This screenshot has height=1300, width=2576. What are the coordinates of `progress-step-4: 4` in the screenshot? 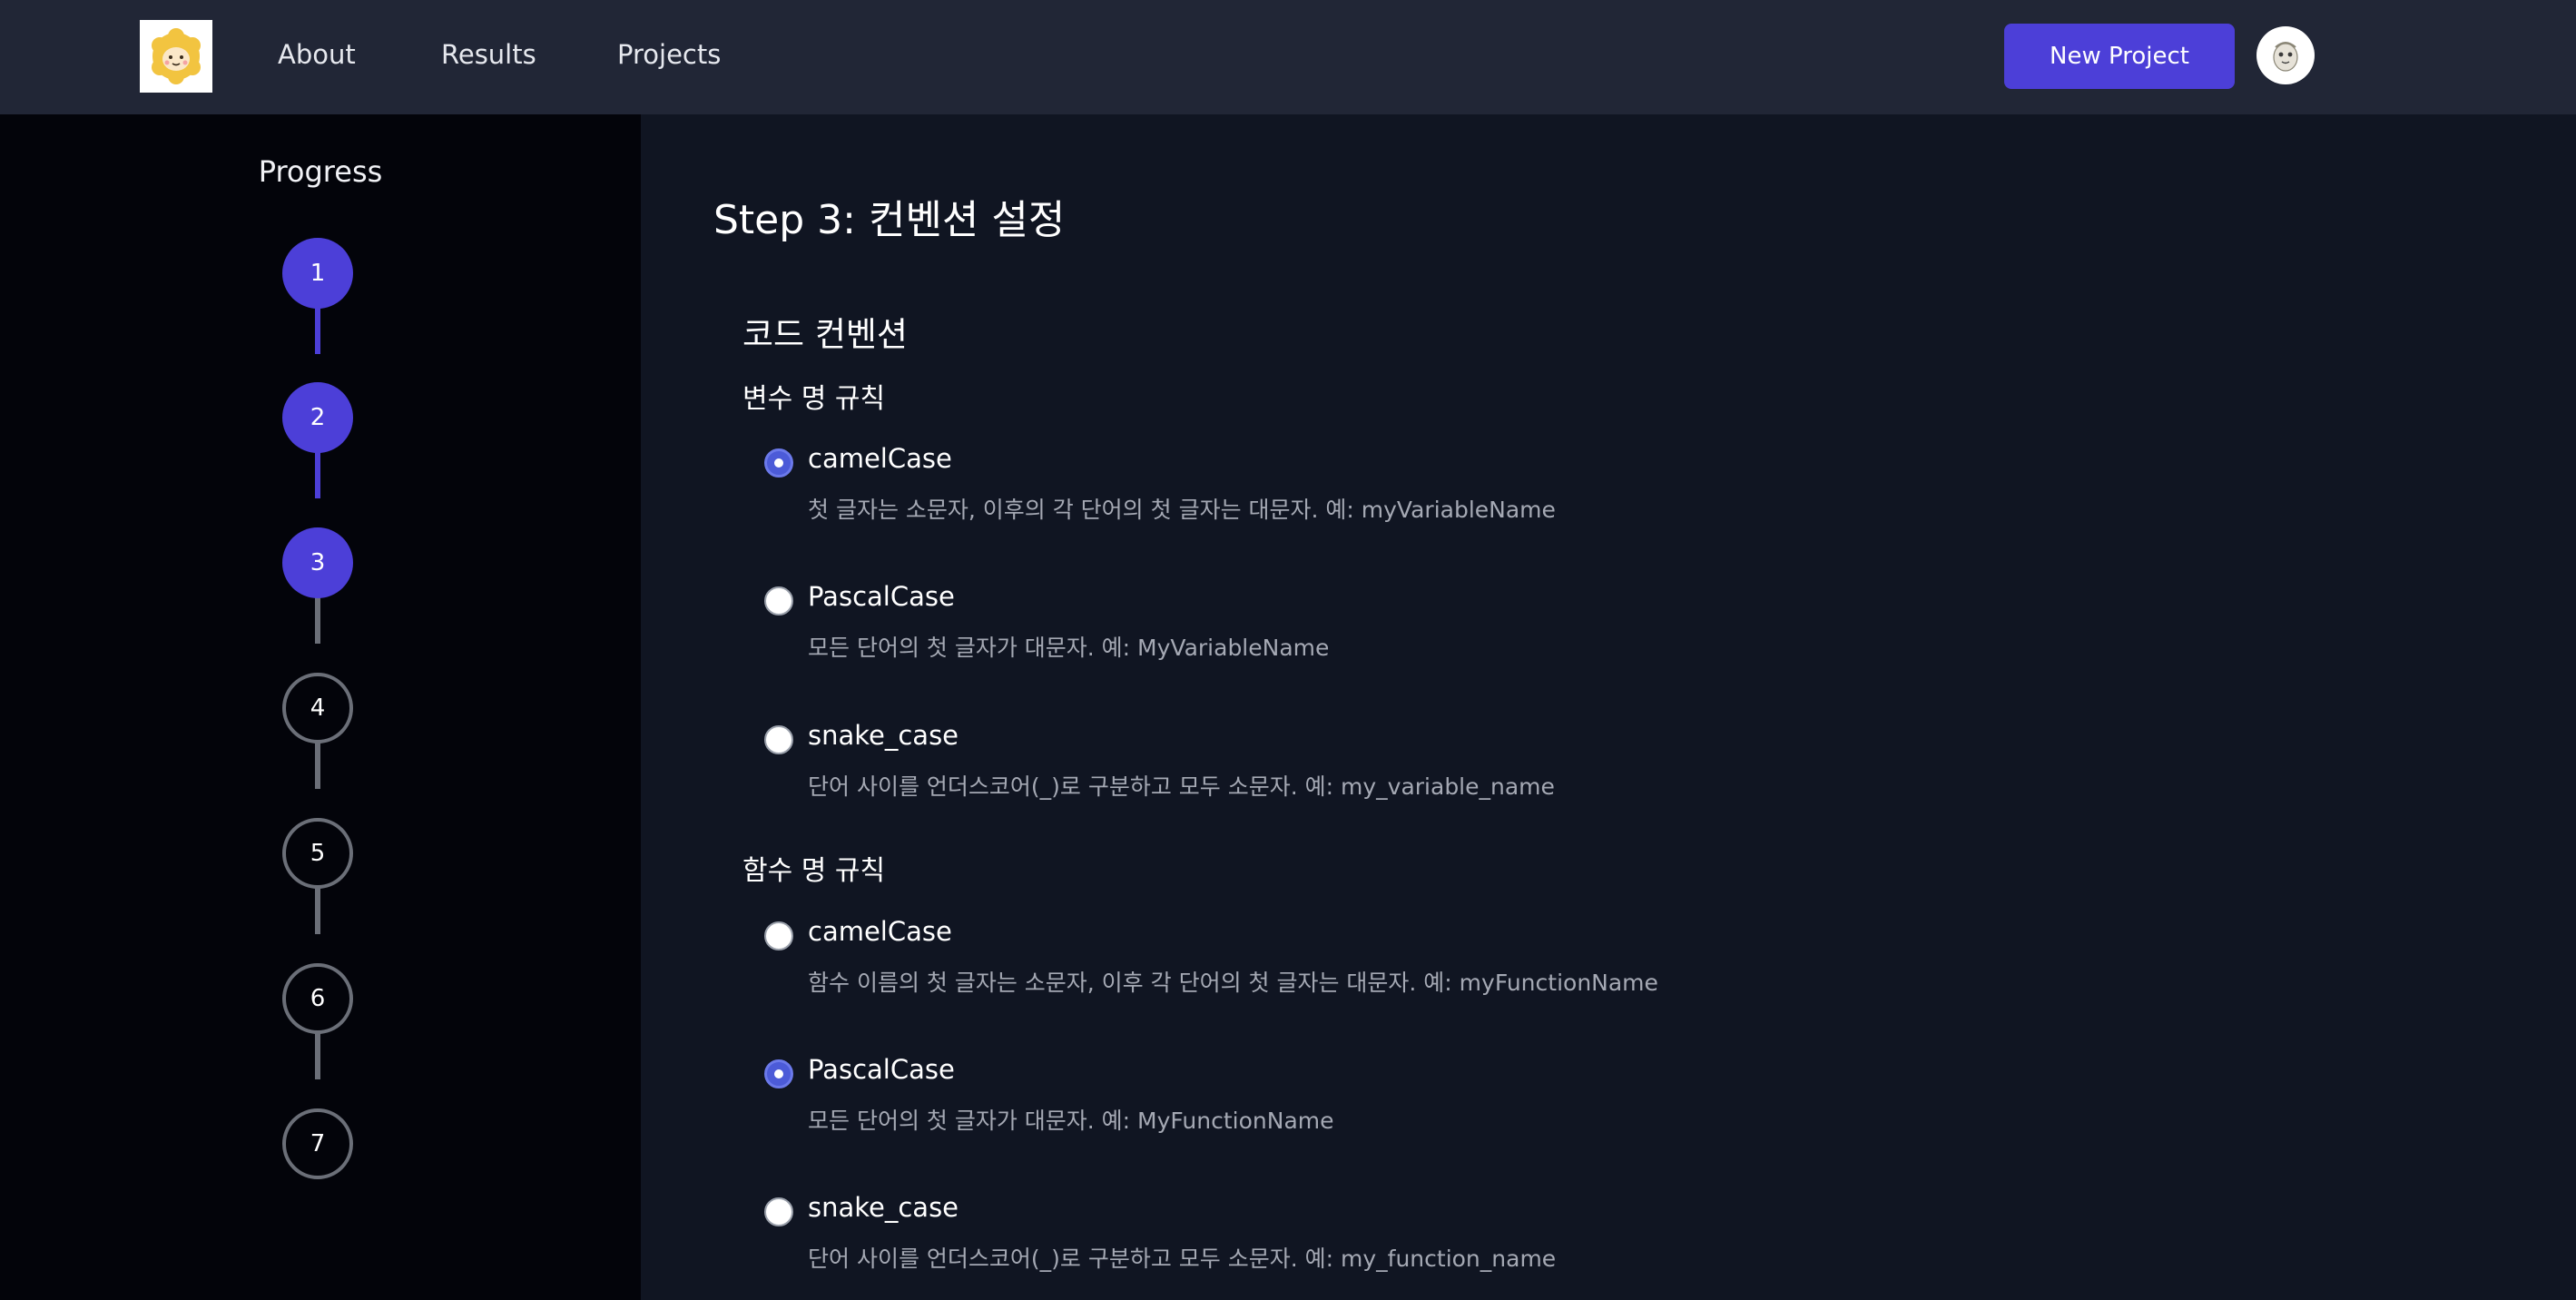 It's located at (317, 708).